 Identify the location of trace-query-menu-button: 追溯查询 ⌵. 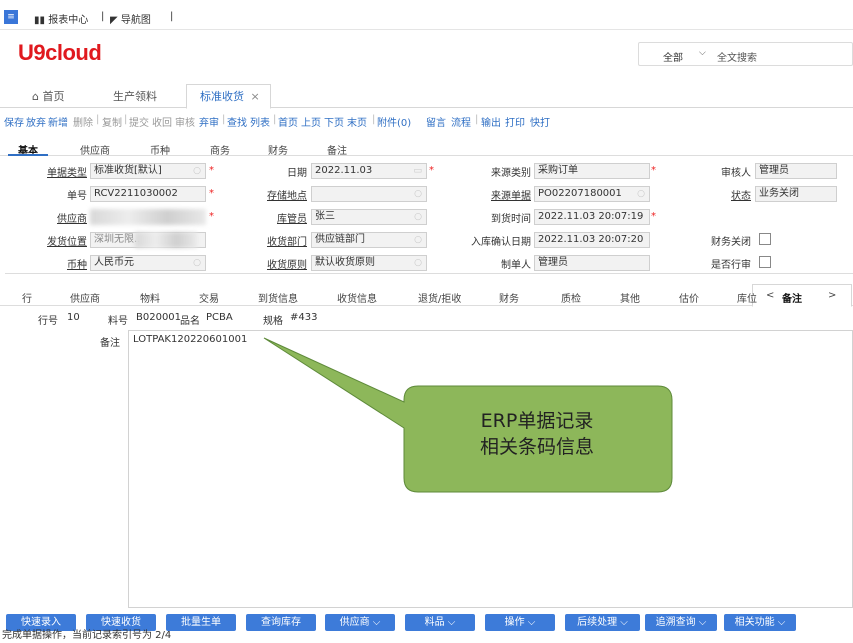
(681, 622).